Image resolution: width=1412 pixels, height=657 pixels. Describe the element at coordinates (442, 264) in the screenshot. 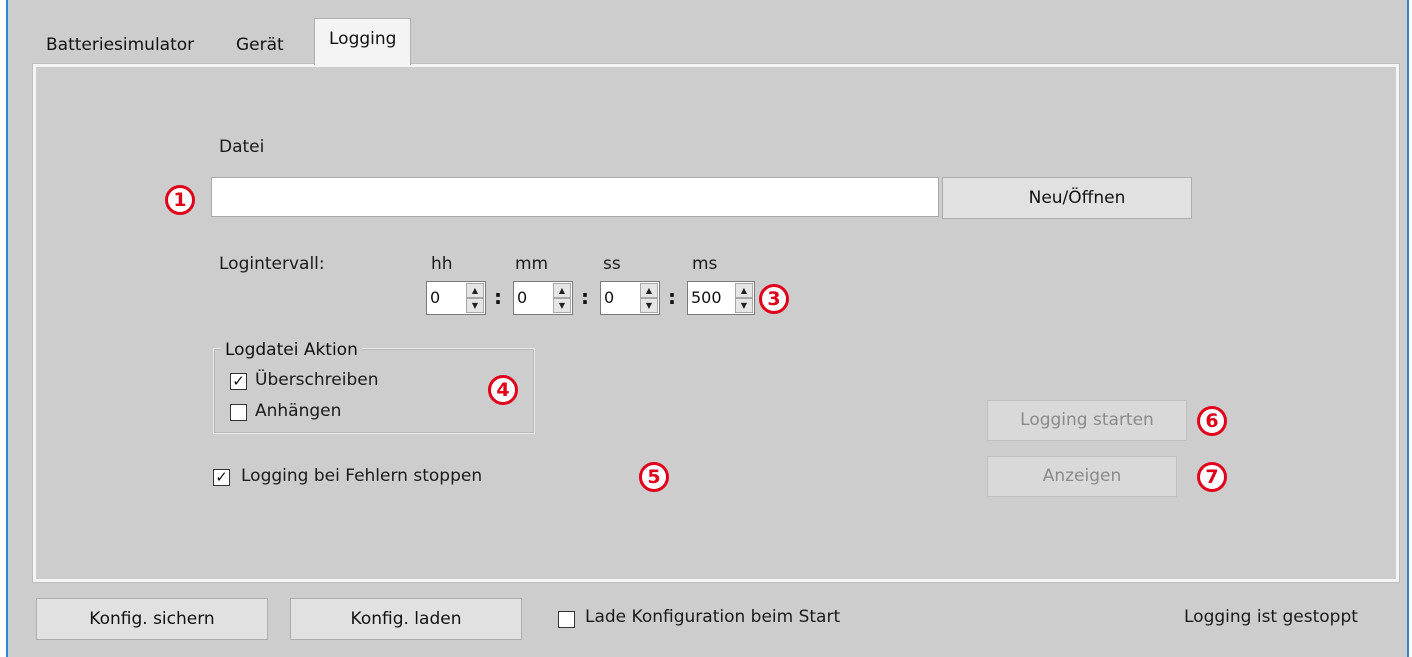

I see `unit-hh: hh` at that location.